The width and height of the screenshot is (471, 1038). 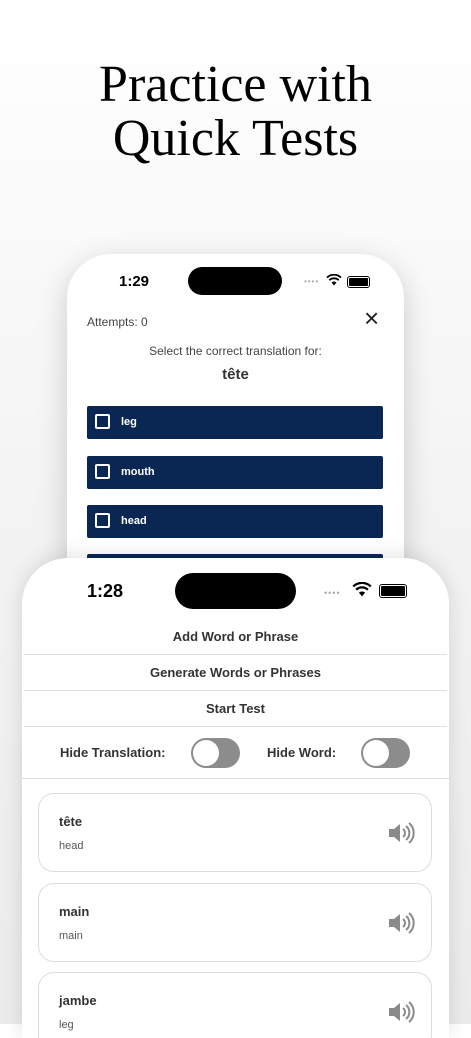 I want to click on hide-word-toggle, so click(x=385, y=753).